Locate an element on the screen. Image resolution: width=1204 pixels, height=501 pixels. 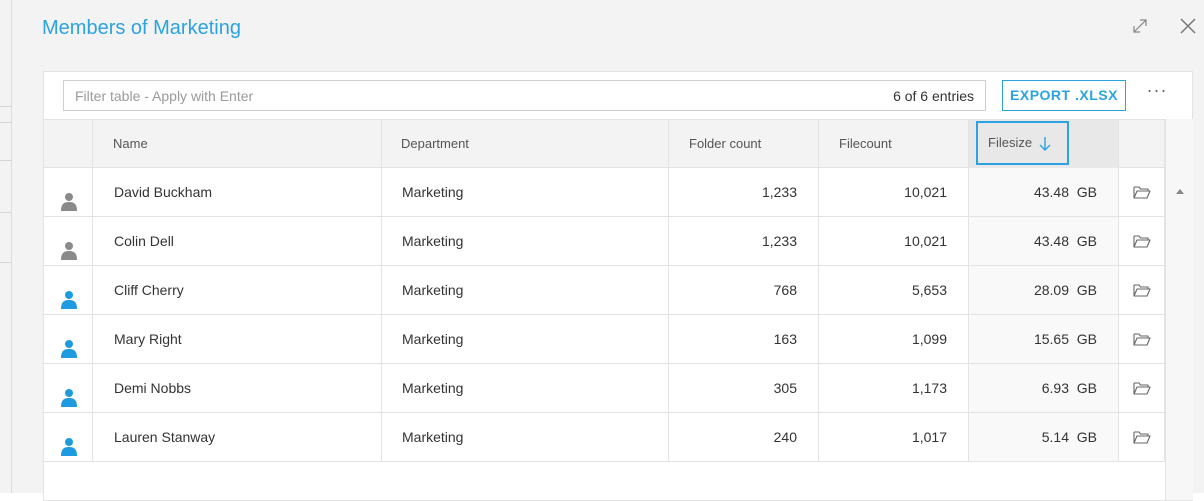
name-cell: Cliff Cherry is located at coordinates (237, 290).